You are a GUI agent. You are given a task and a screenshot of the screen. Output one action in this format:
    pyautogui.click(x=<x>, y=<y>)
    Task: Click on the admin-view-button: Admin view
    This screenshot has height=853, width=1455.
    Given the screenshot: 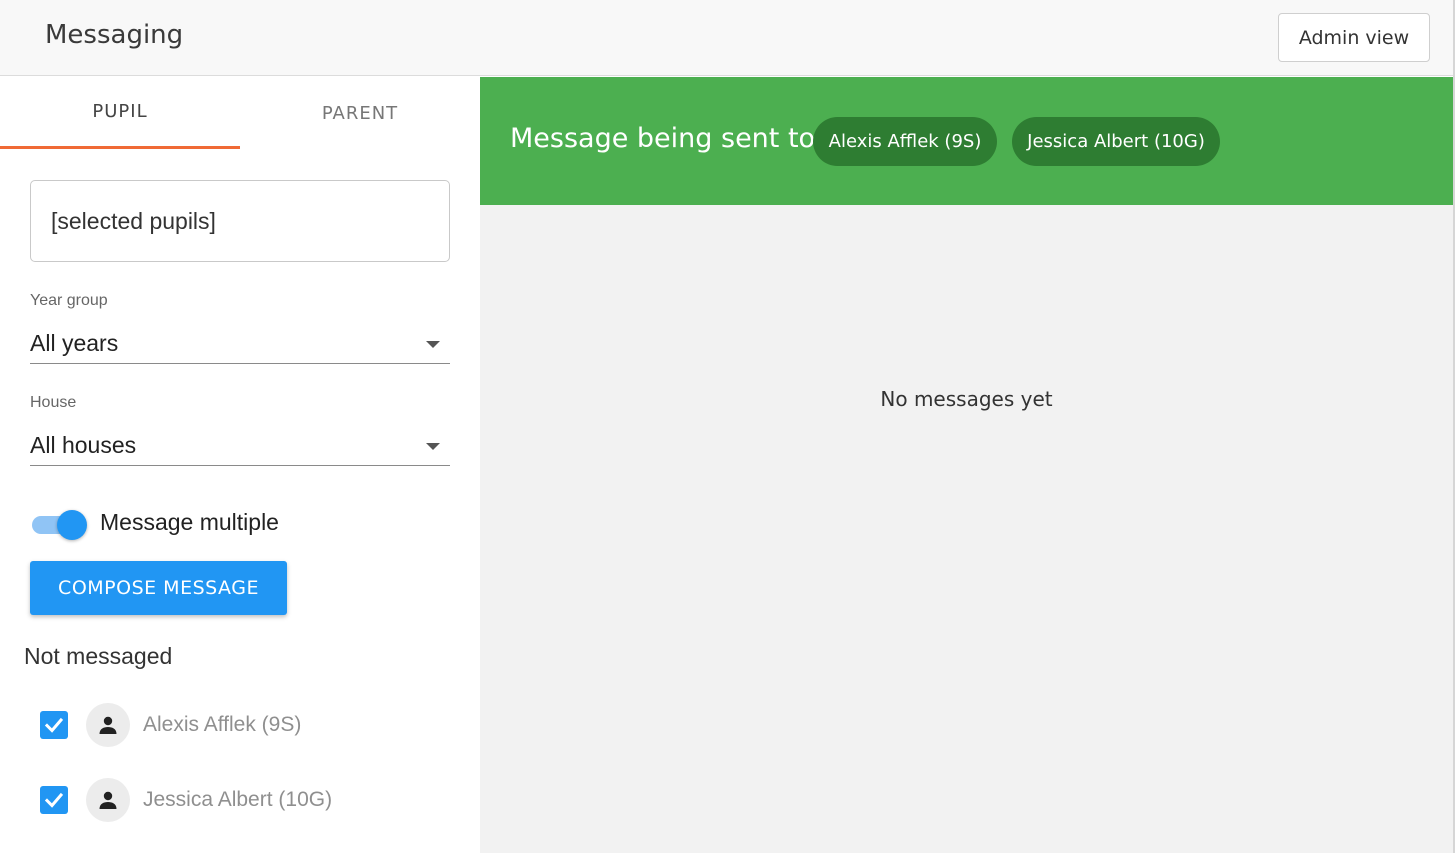 What is the action you would take?
    pyautogui.click(x=1354, y=37)
    